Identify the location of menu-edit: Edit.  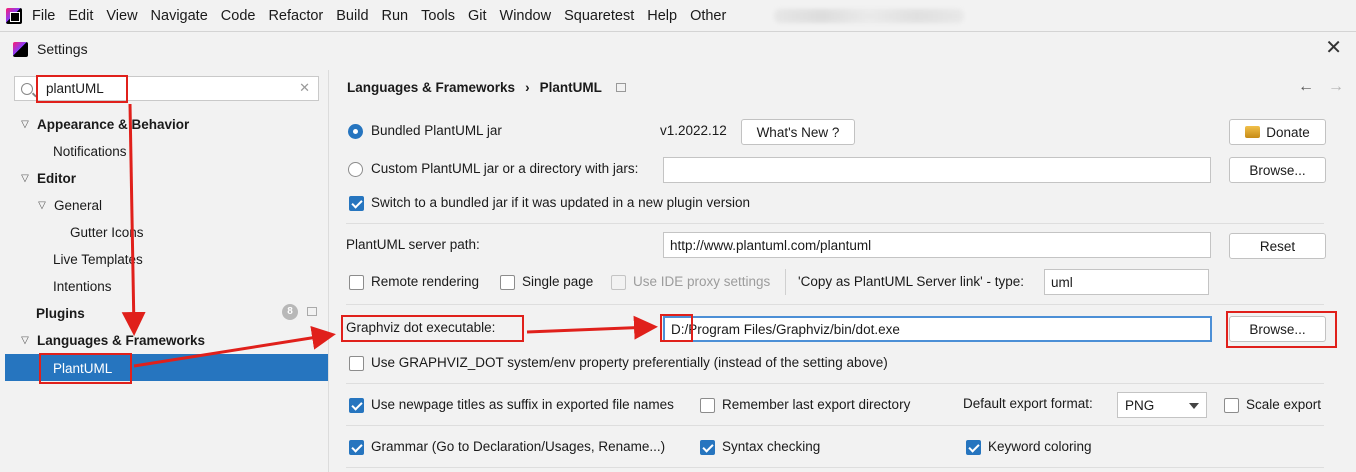
(80, 16).